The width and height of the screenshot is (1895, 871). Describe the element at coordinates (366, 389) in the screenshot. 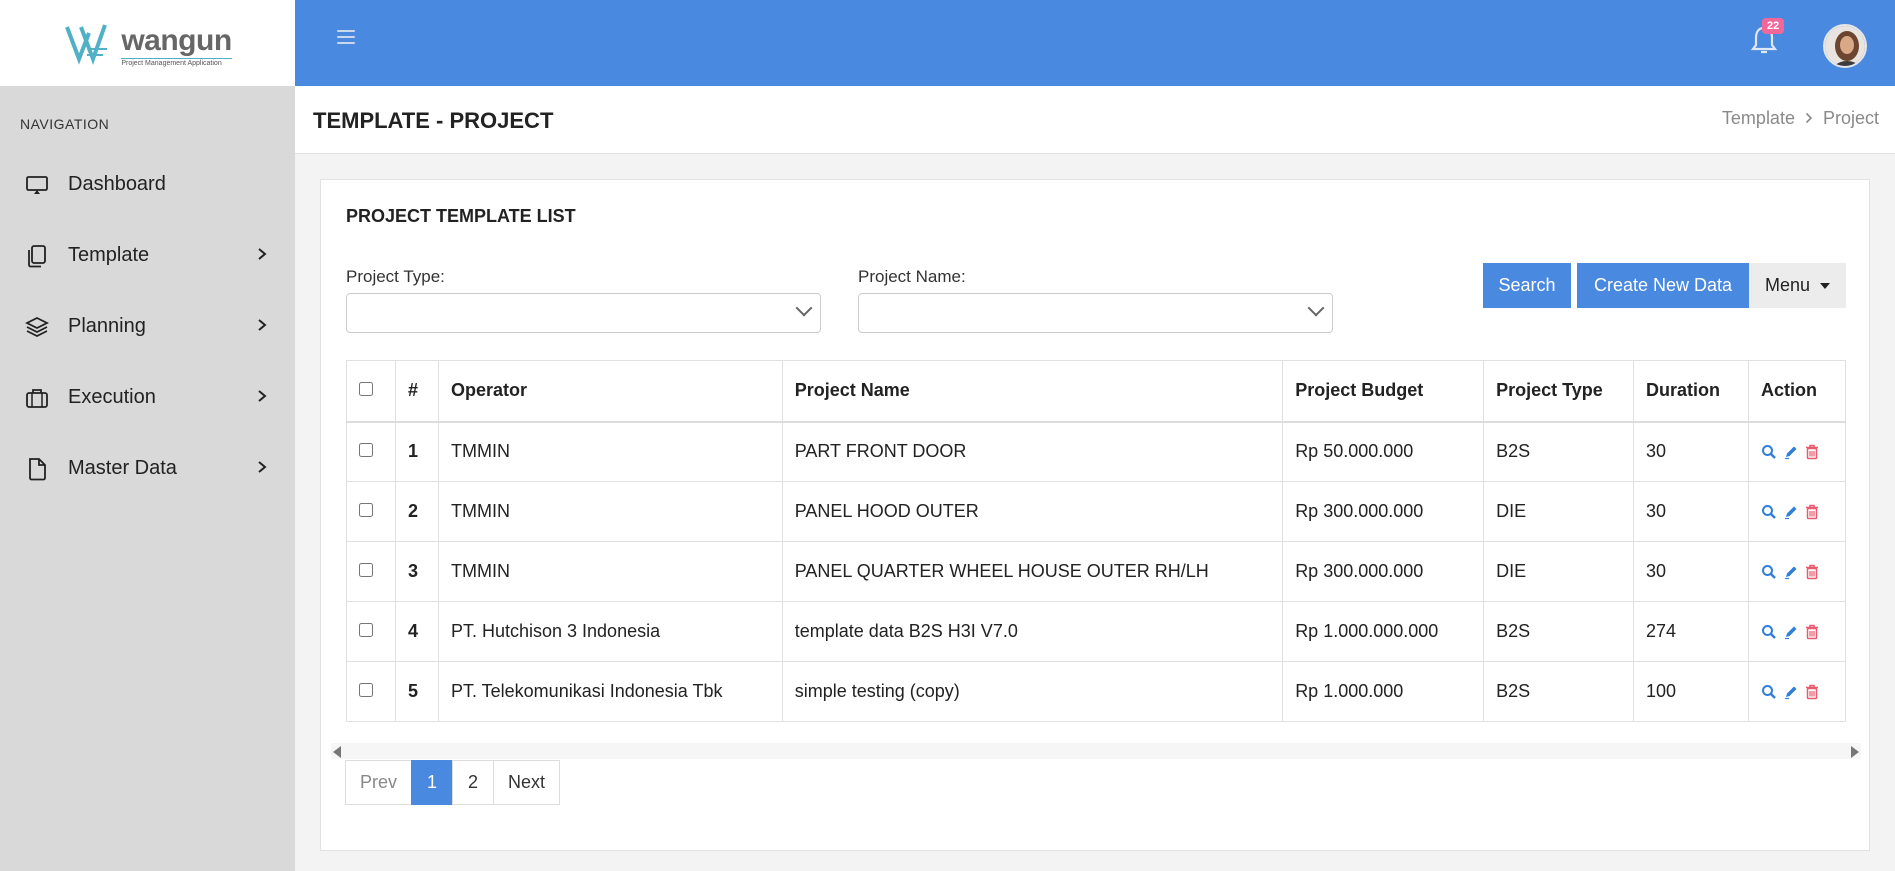

I see `select-all-checkbox` at that location.